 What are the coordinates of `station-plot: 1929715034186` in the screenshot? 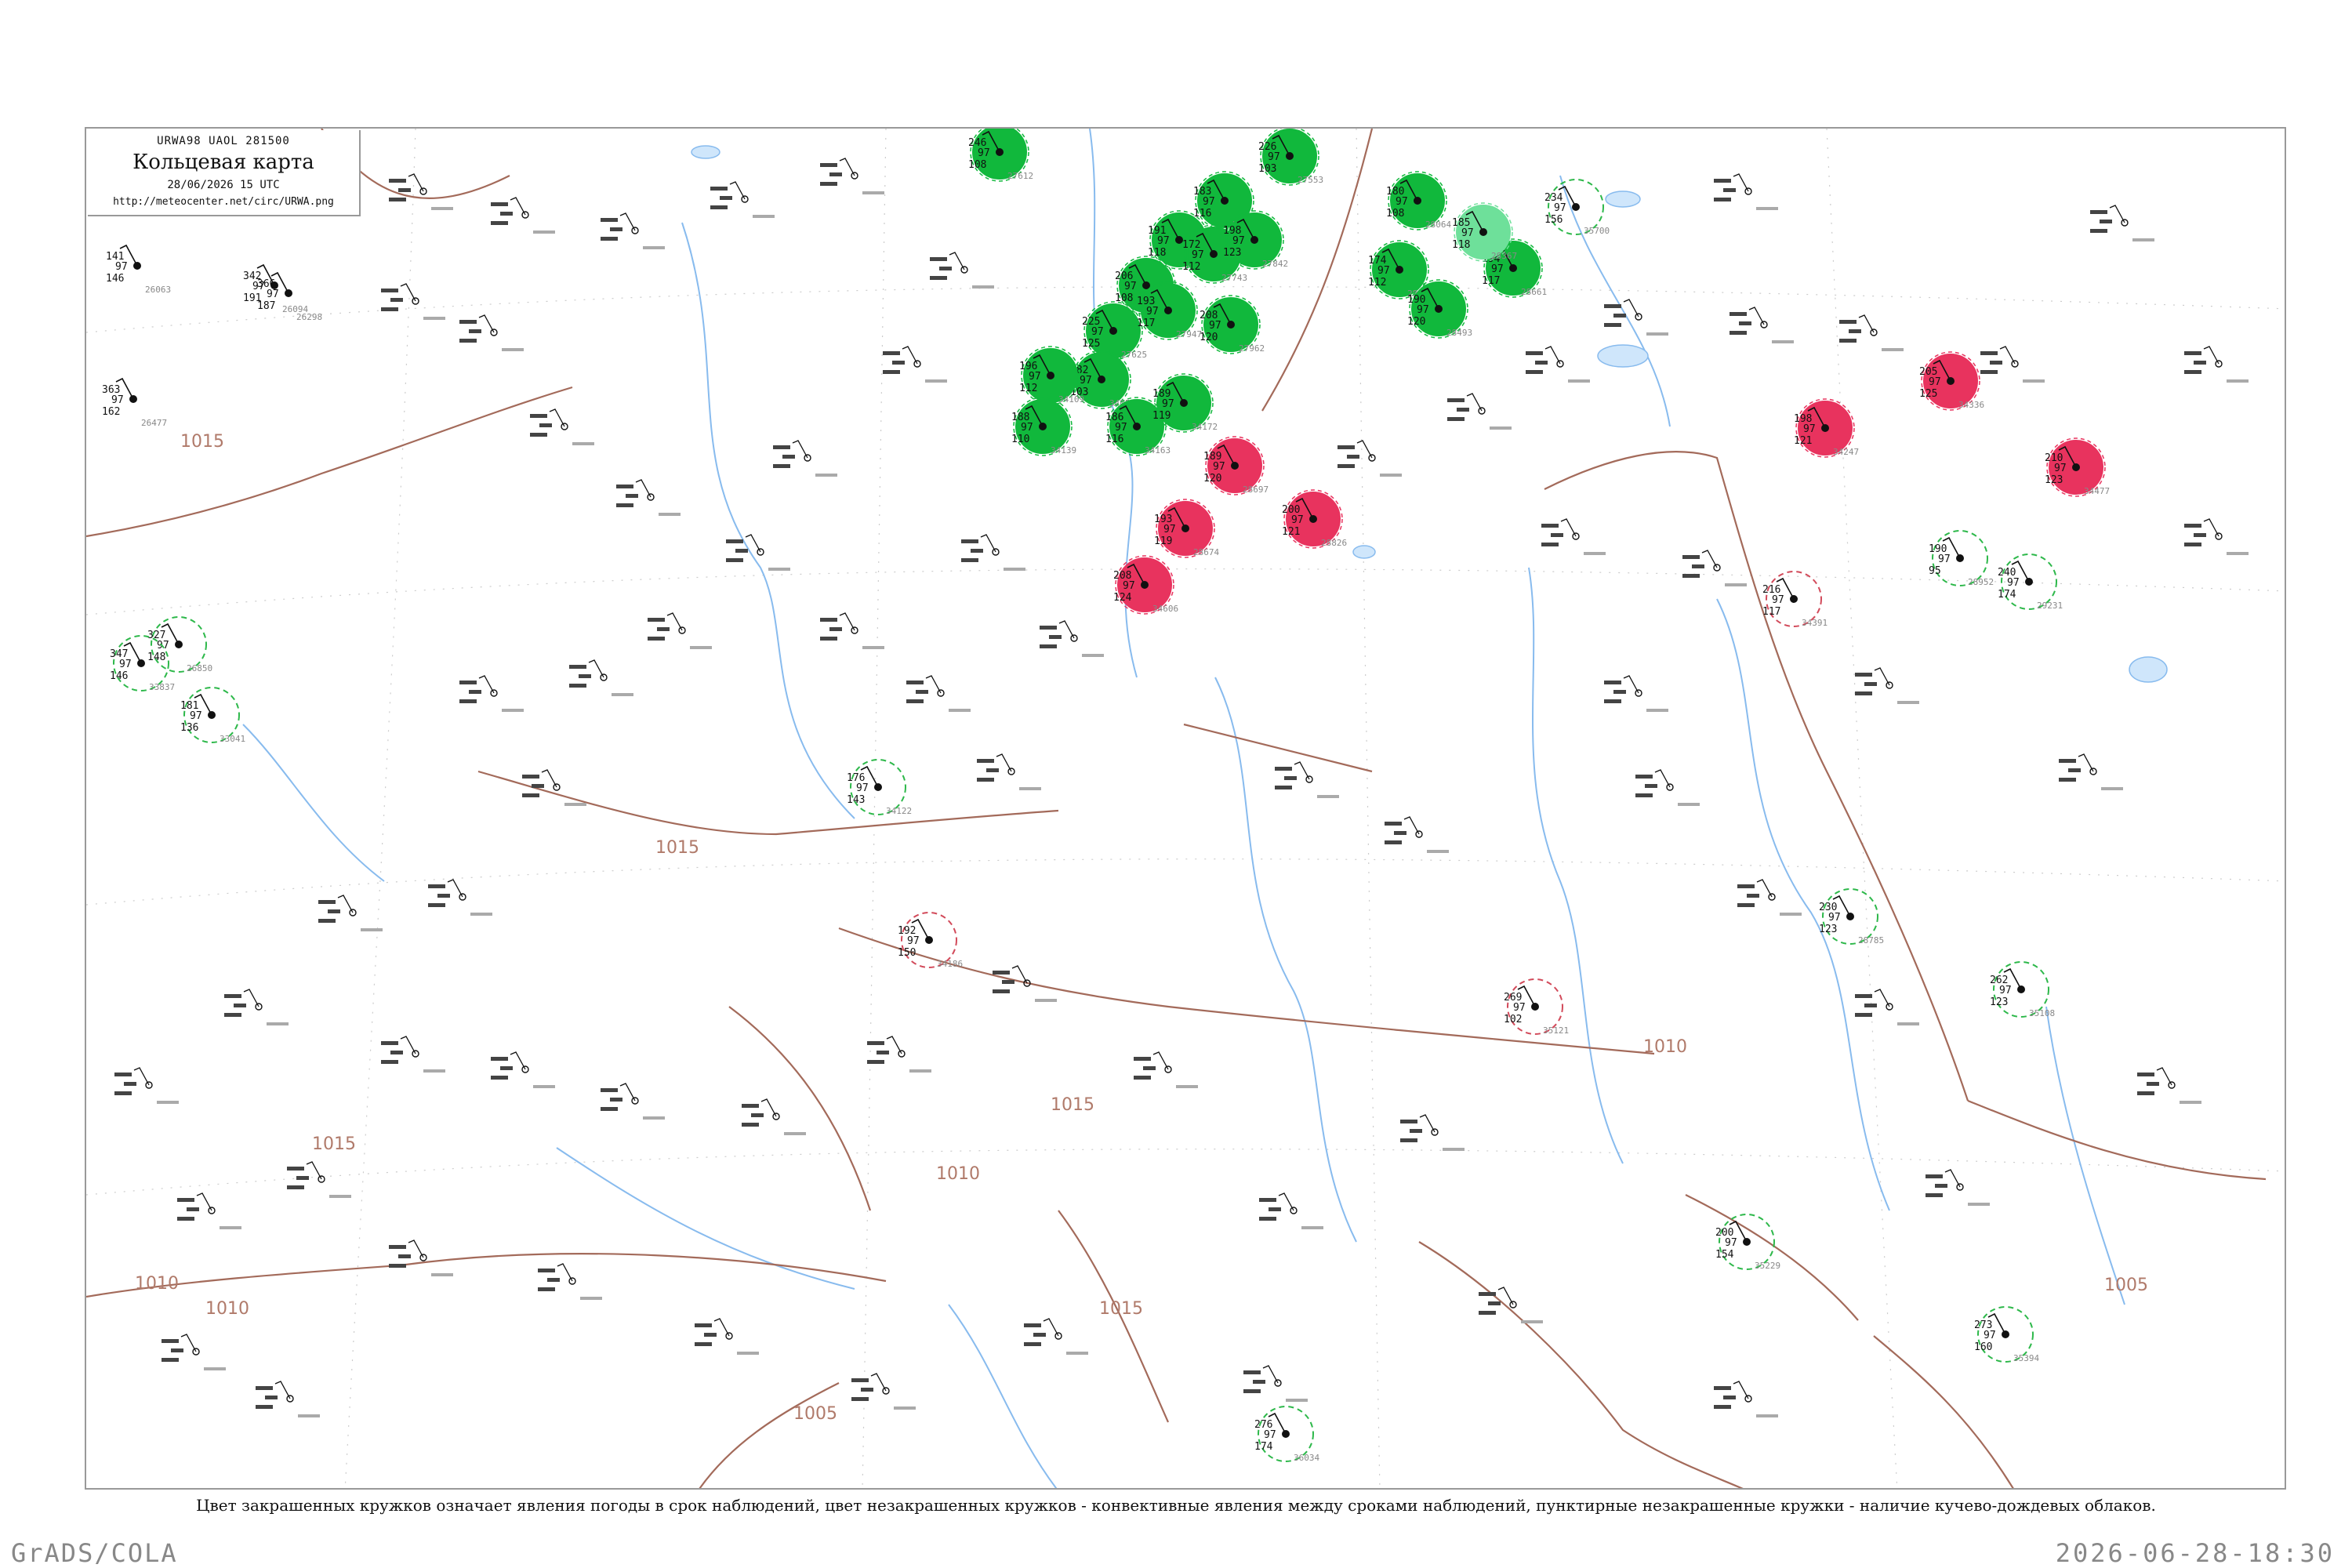 It's located at (931, 940).